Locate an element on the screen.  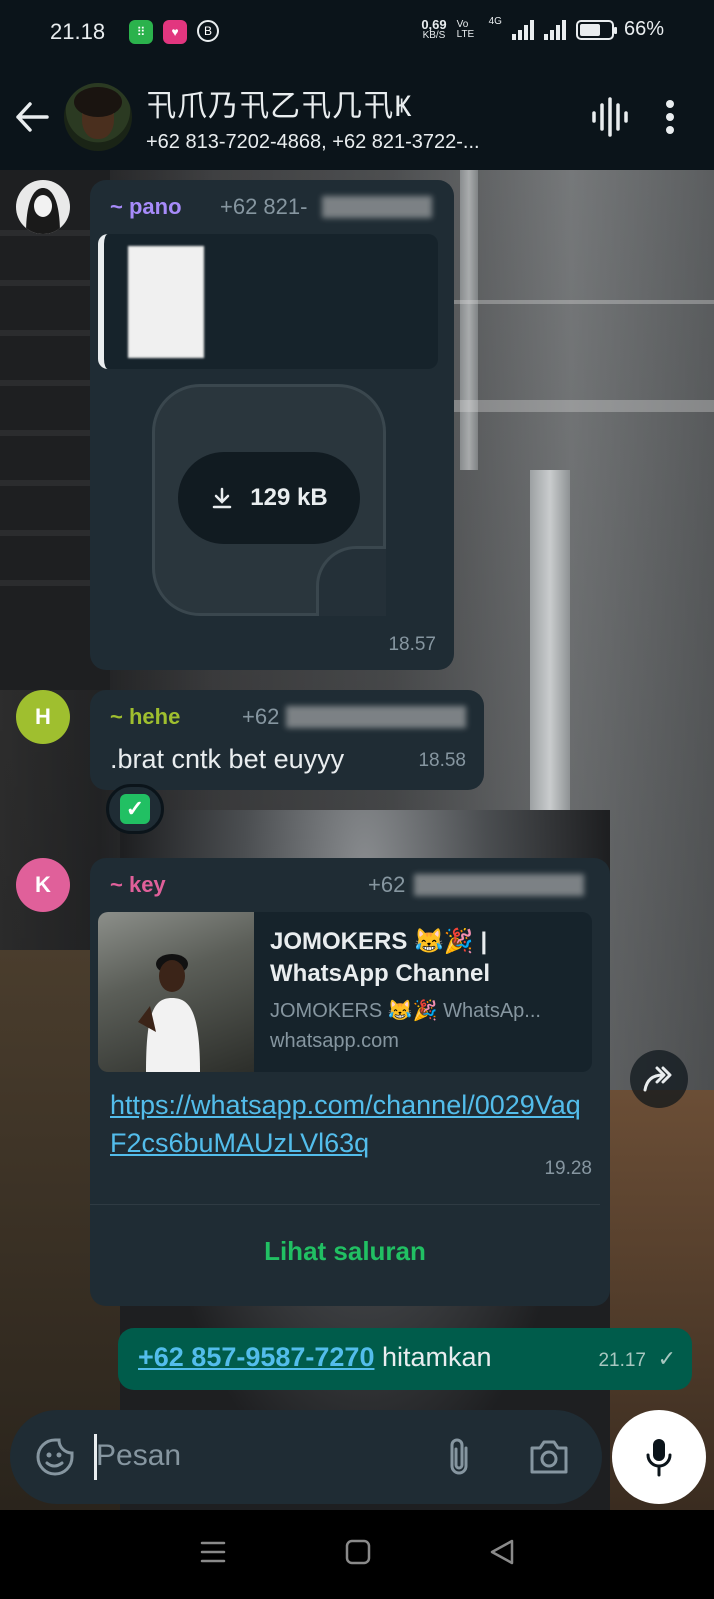
check-mark-emoji-icon: ✓ is located at coordinates (135, 809).